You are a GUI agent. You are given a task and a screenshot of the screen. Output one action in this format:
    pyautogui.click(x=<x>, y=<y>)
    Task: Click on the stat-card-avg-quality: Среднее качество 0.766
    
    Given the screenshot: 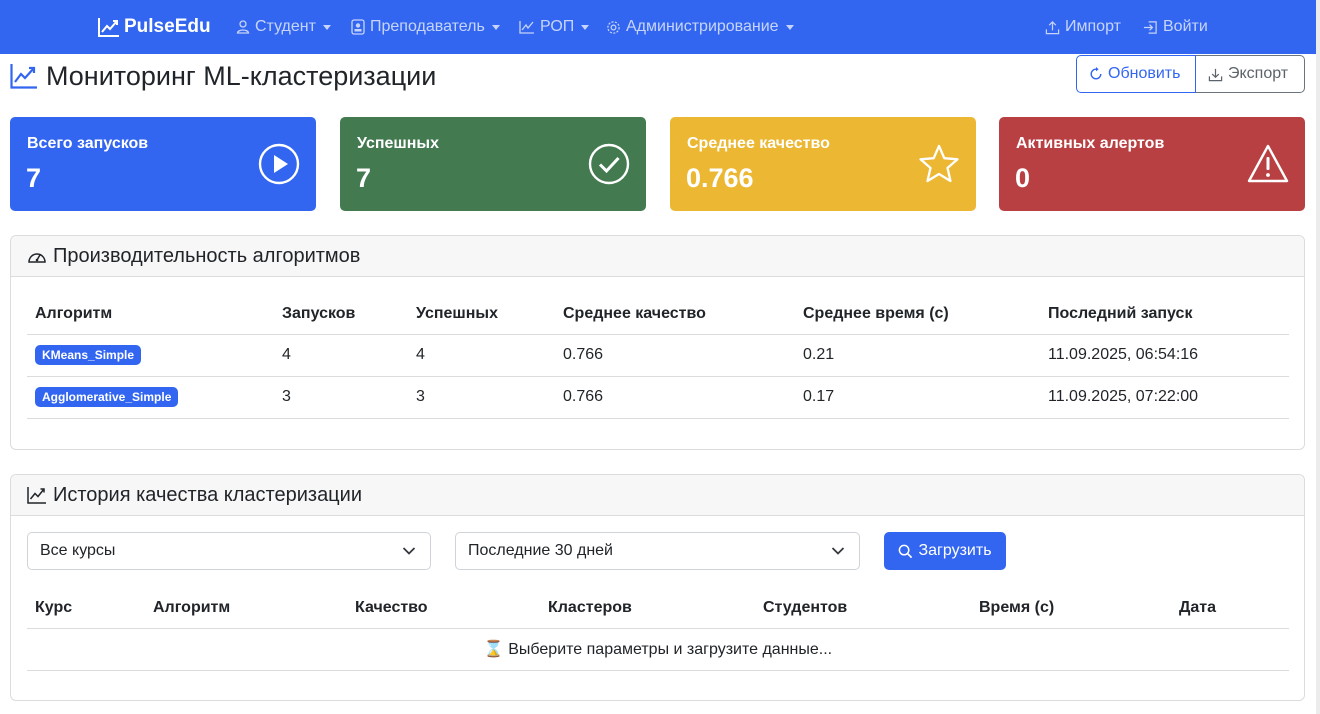 What is the action you would take?
    pyautogui.click(x=823, y=164)
    